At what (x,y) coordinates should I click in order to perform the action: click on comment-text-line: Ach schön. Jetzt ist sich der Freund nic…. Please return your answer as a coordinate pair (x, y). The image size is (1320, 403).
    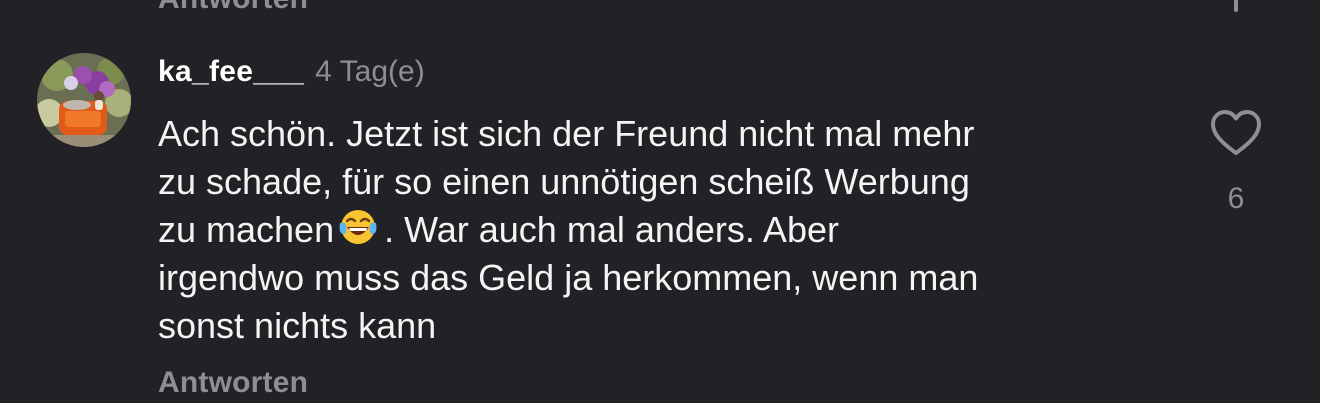
    Looking at the image, I should click on (566, 133).